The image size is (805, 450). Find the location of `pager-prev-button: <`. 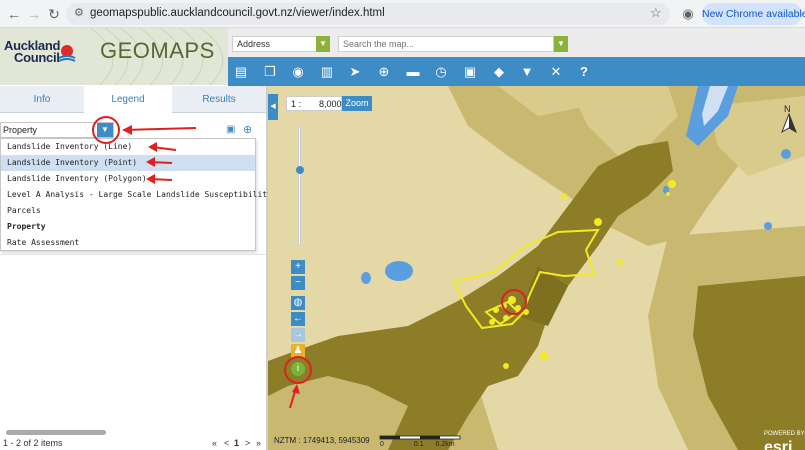

pager-prev-button: < is located at coordinates (226, 443).